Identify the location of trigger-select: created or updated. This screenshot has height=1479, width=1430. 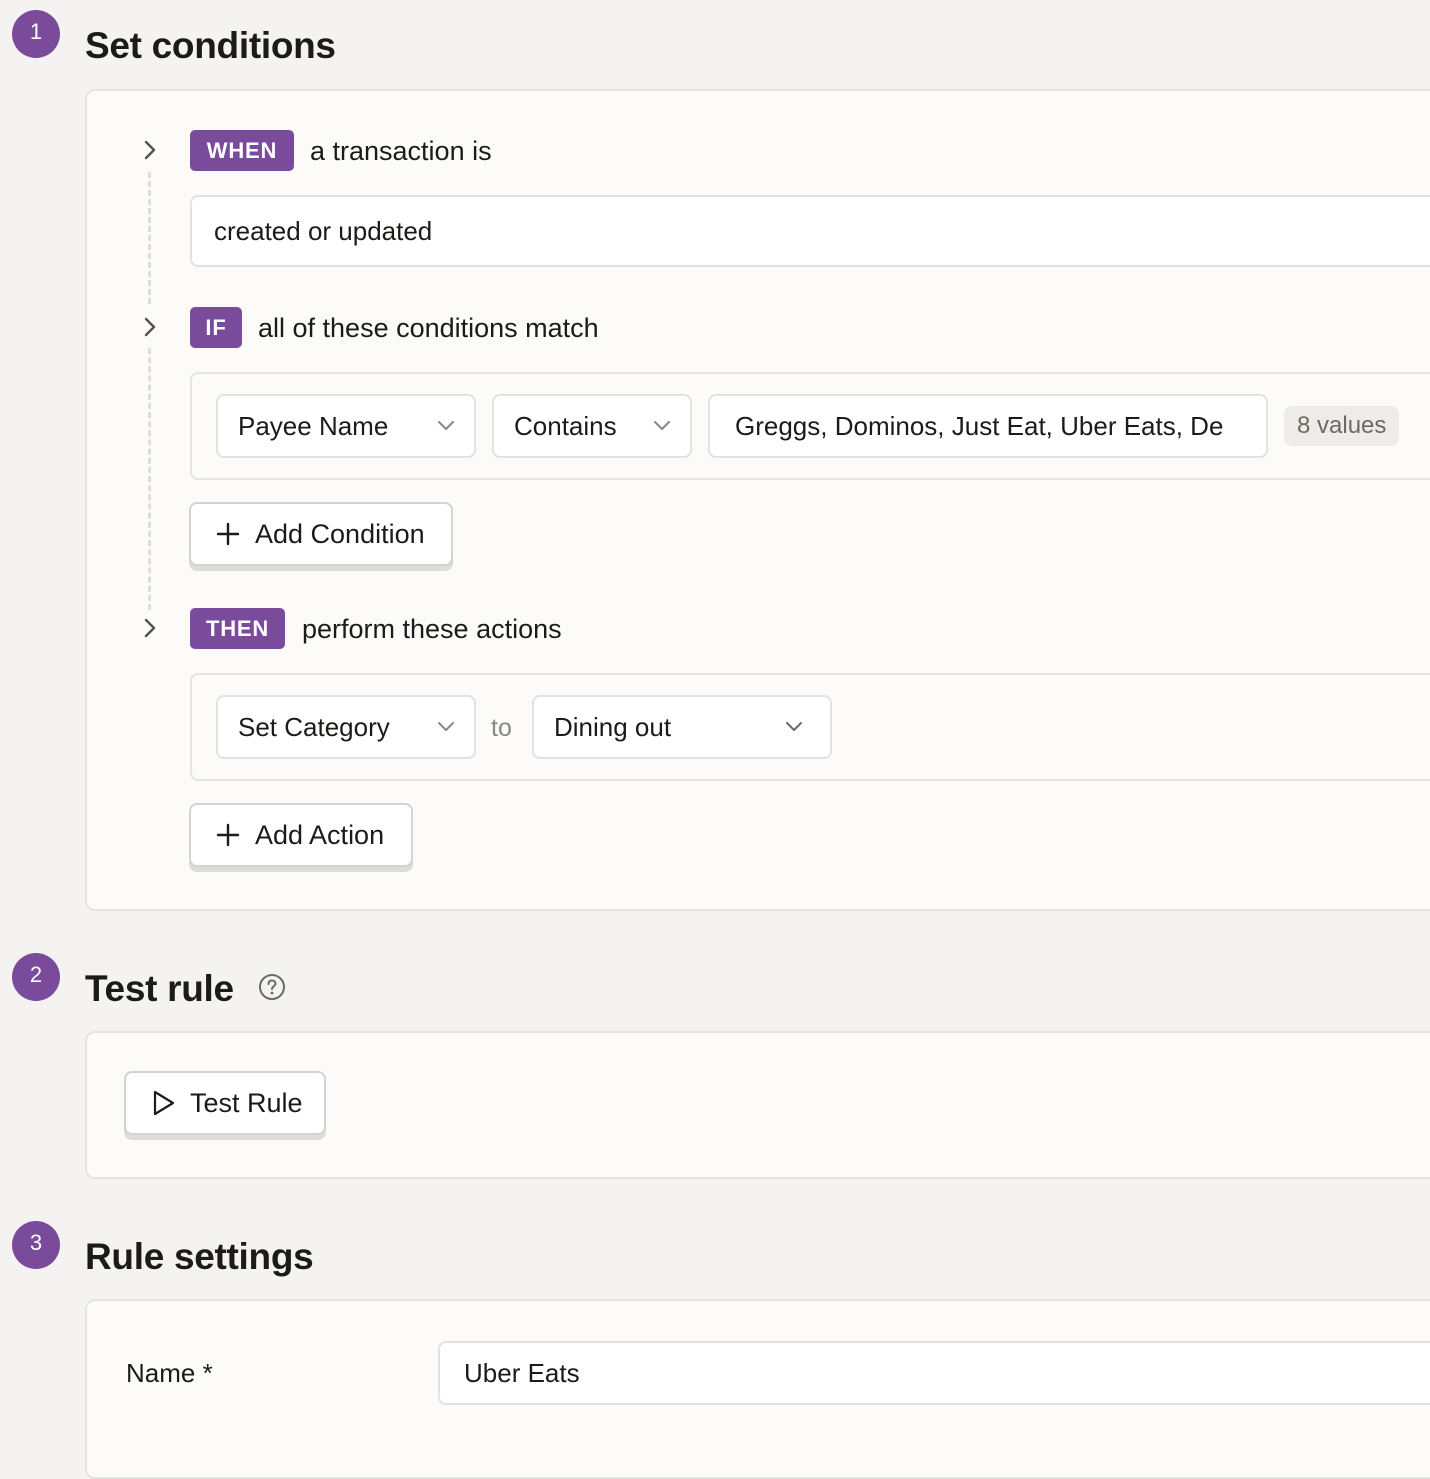
(810, 231).